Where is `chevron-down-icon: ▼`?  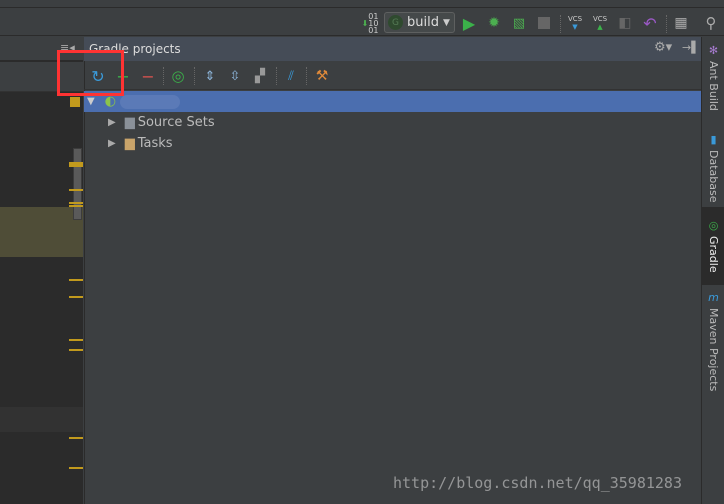
chevron-down-icon: ▼ is located at coordinates (446, 22).